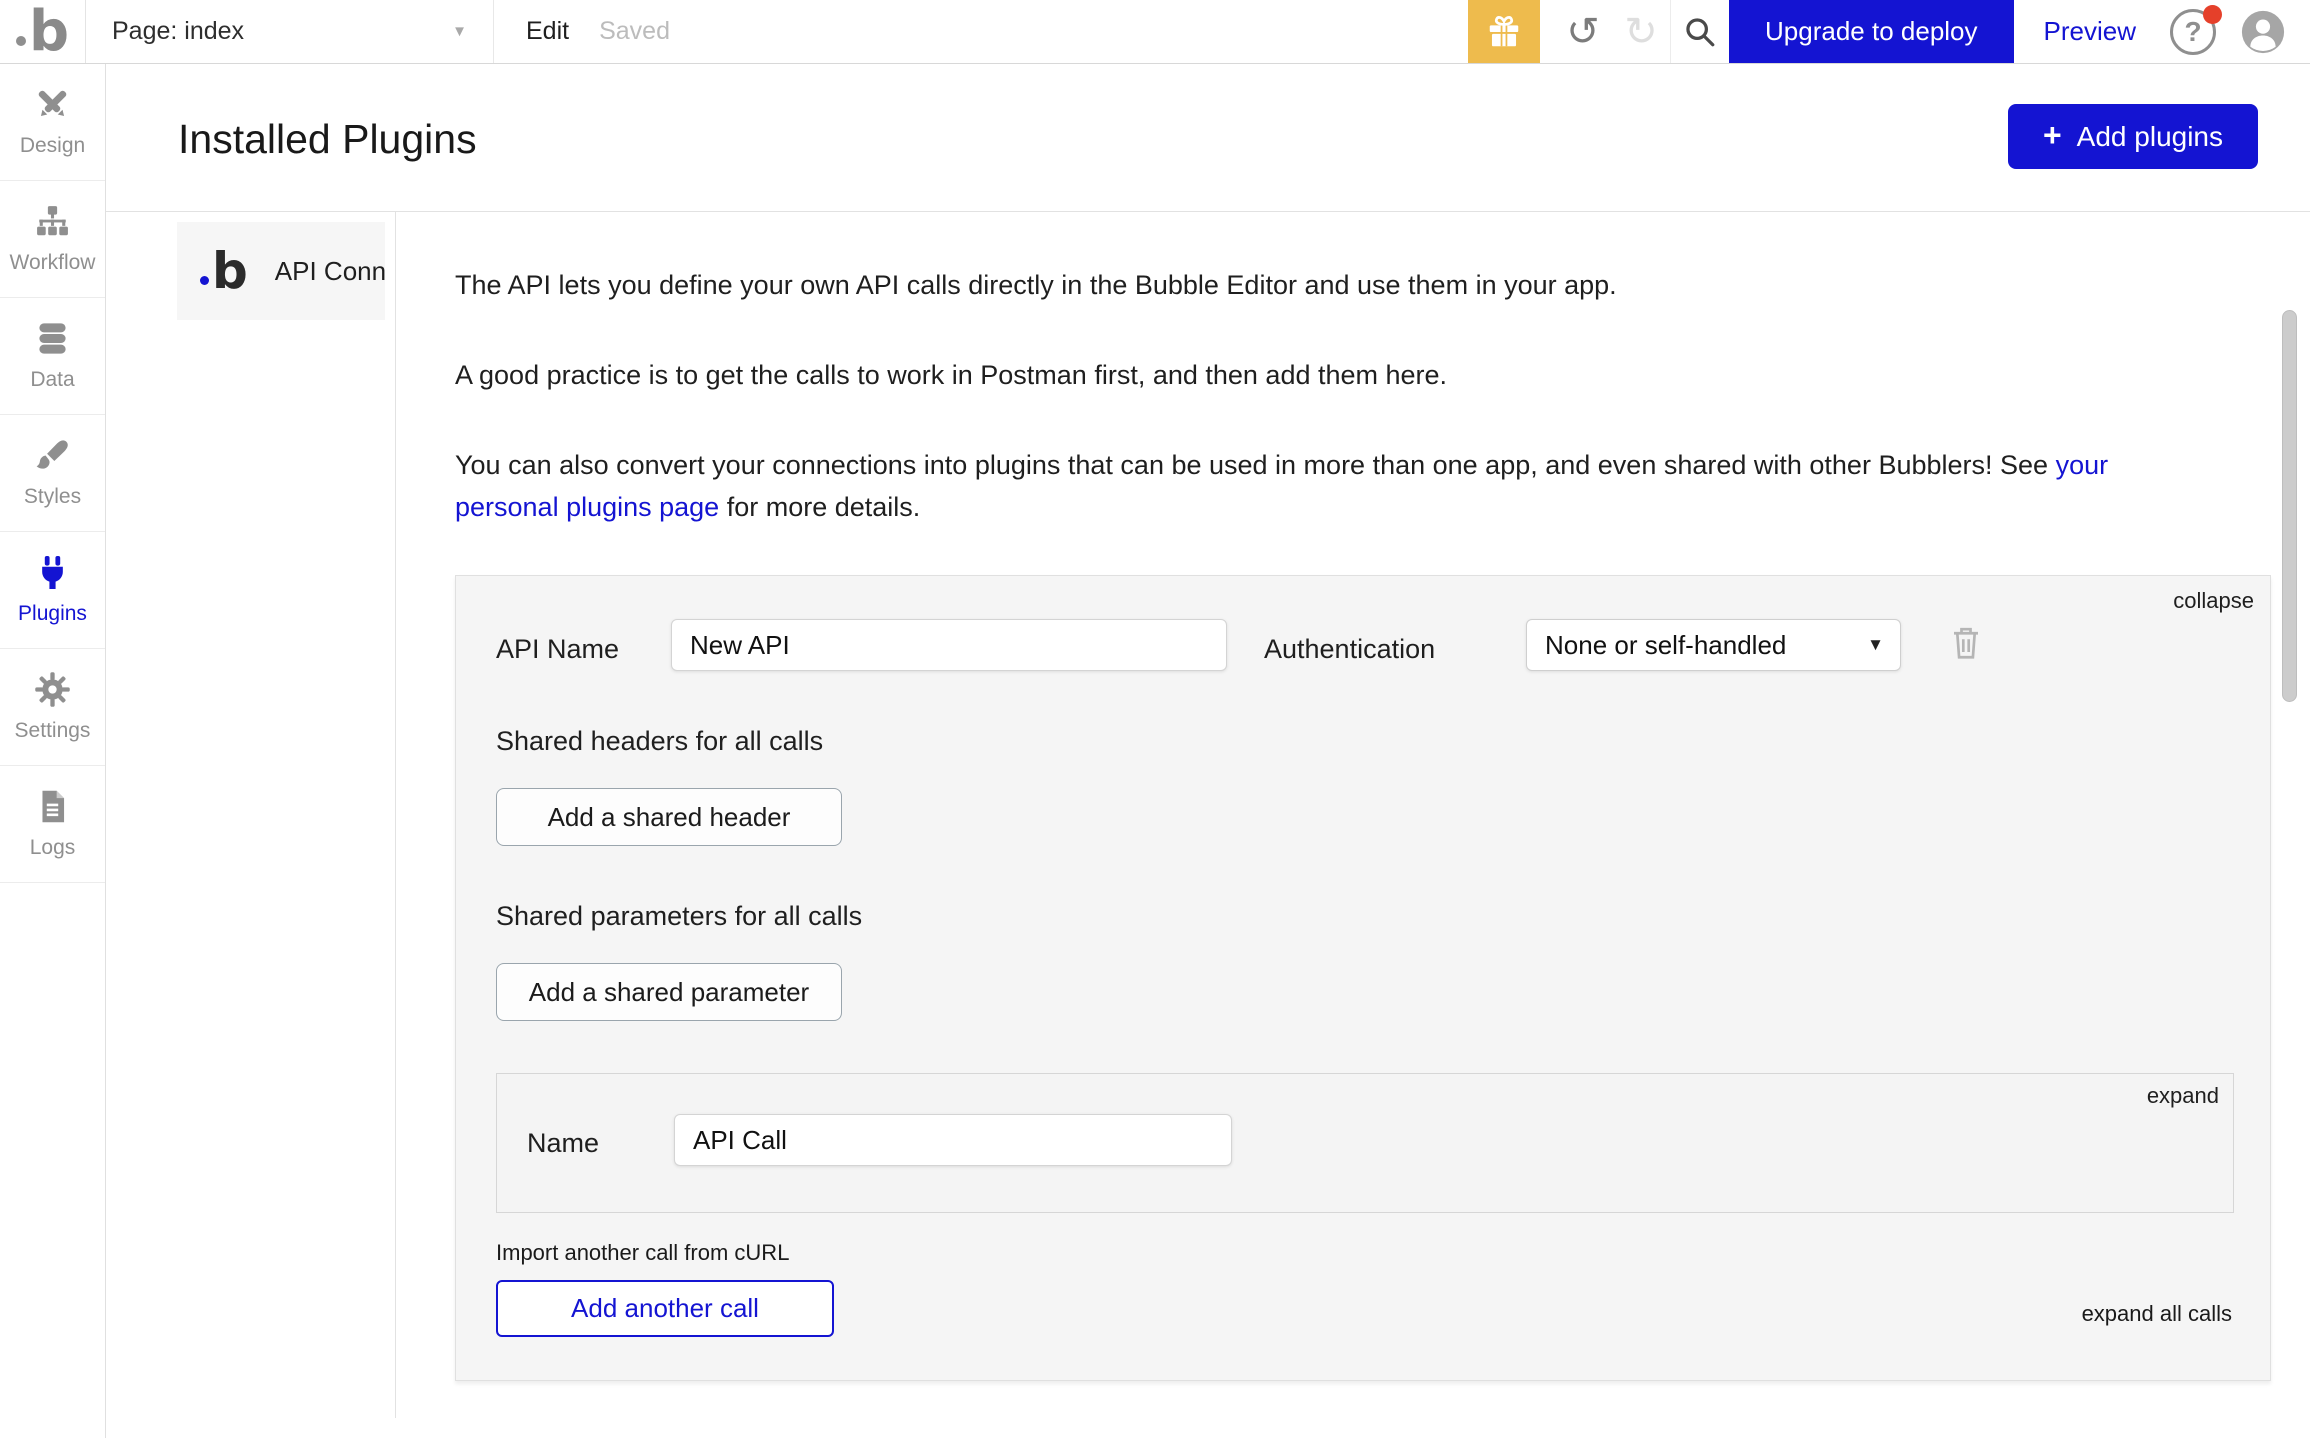  I want to click on add-shared-parameter-button: Add a shared parameter, so click(669, 992).